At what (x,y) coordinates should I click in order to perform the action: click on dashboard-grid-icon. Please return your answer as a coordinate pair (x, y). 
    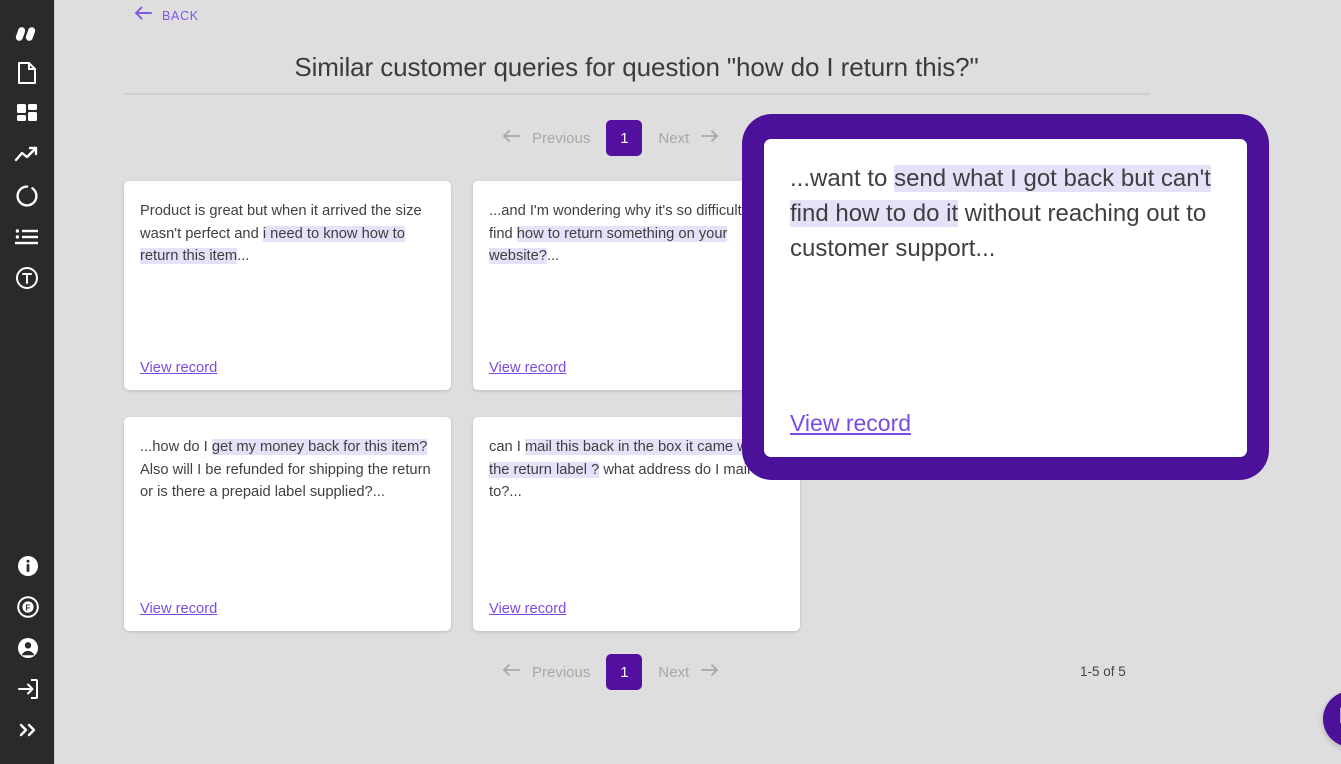
    Looking at the image, I should click on (27, 114).